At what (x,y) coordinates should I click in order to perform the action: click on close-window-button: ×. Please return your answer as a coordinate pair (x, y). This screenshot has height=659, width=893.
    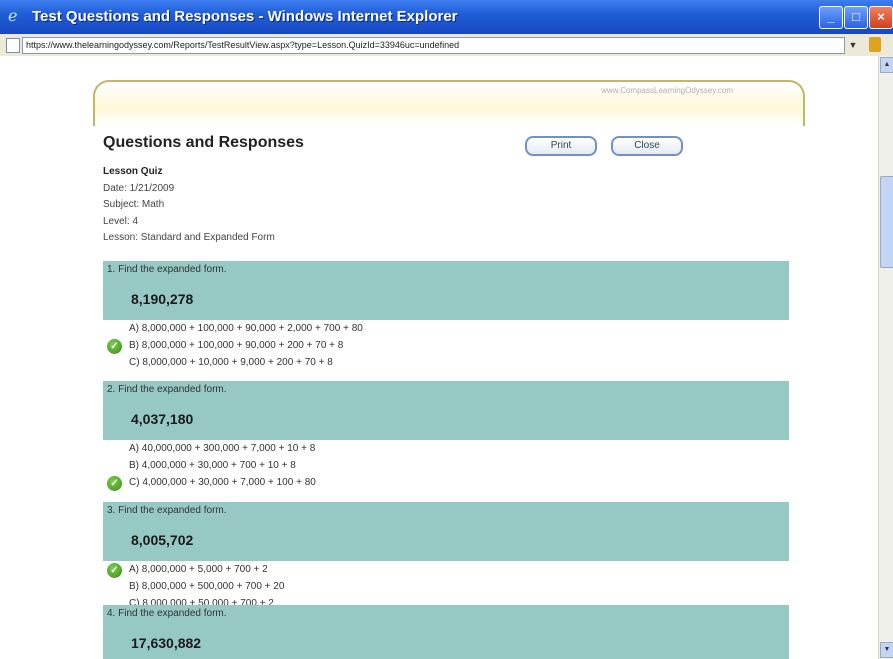
    Looking at the image, I should click on (881, 17).